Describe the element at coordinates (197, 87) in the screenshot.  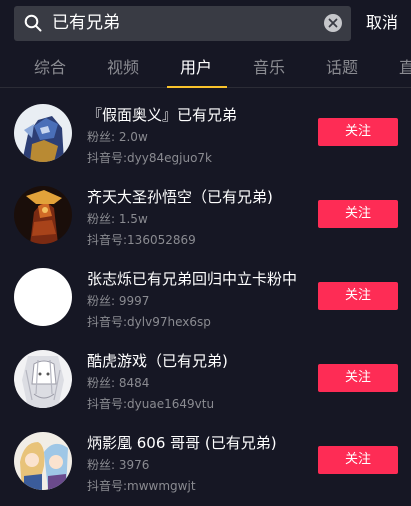
I see `active-tab-indicator` at that location.